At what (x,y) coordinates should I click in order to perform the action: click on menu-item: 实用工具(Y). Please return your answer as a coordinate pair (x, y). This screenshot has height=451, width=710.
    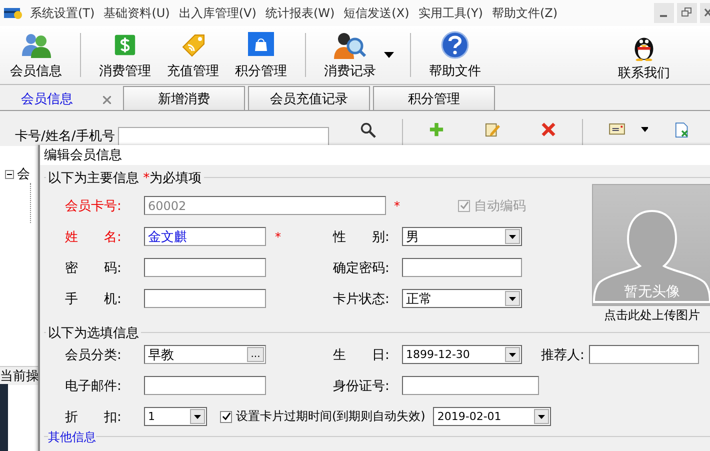
    Looking at the image, I should click on (453, 13).